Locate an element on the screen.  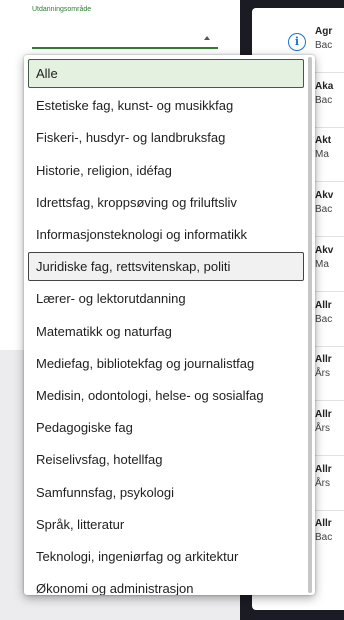
result-title: Aka is located at coordinates (324, 86).